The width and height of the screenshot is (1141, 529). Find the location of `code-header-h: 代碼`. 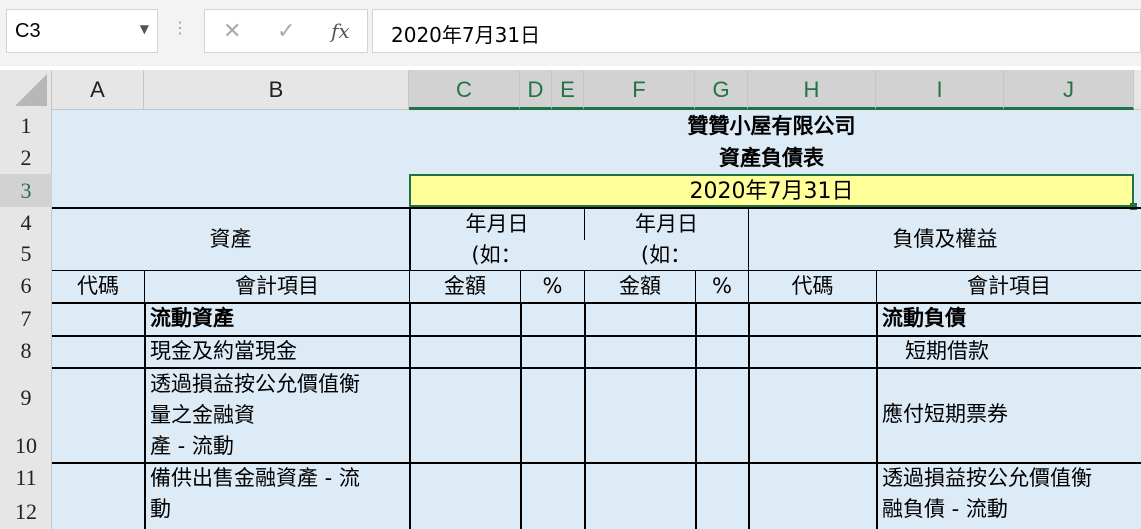

code-header-h: 代碼 is located at coordinates (812, 286).